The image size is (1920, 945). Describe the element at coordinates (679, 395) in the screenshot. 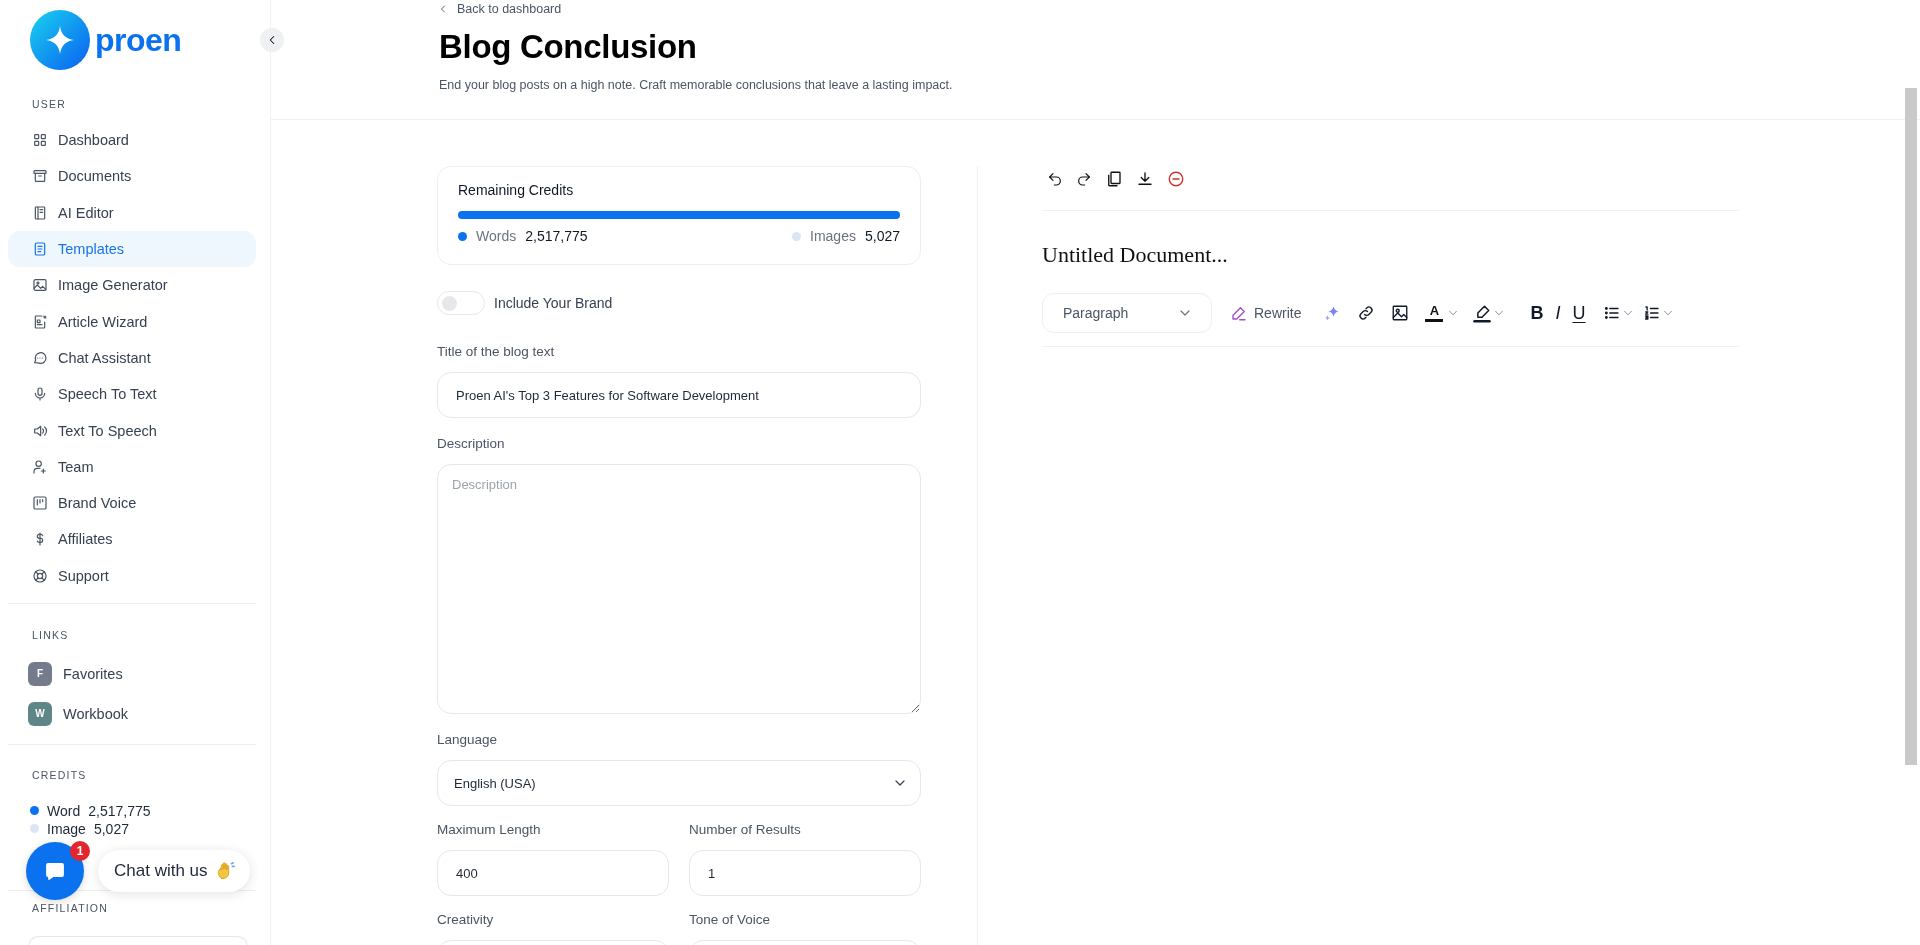

I see `input-field: Proen AI's Top 3 Features for Software Development` at that location.